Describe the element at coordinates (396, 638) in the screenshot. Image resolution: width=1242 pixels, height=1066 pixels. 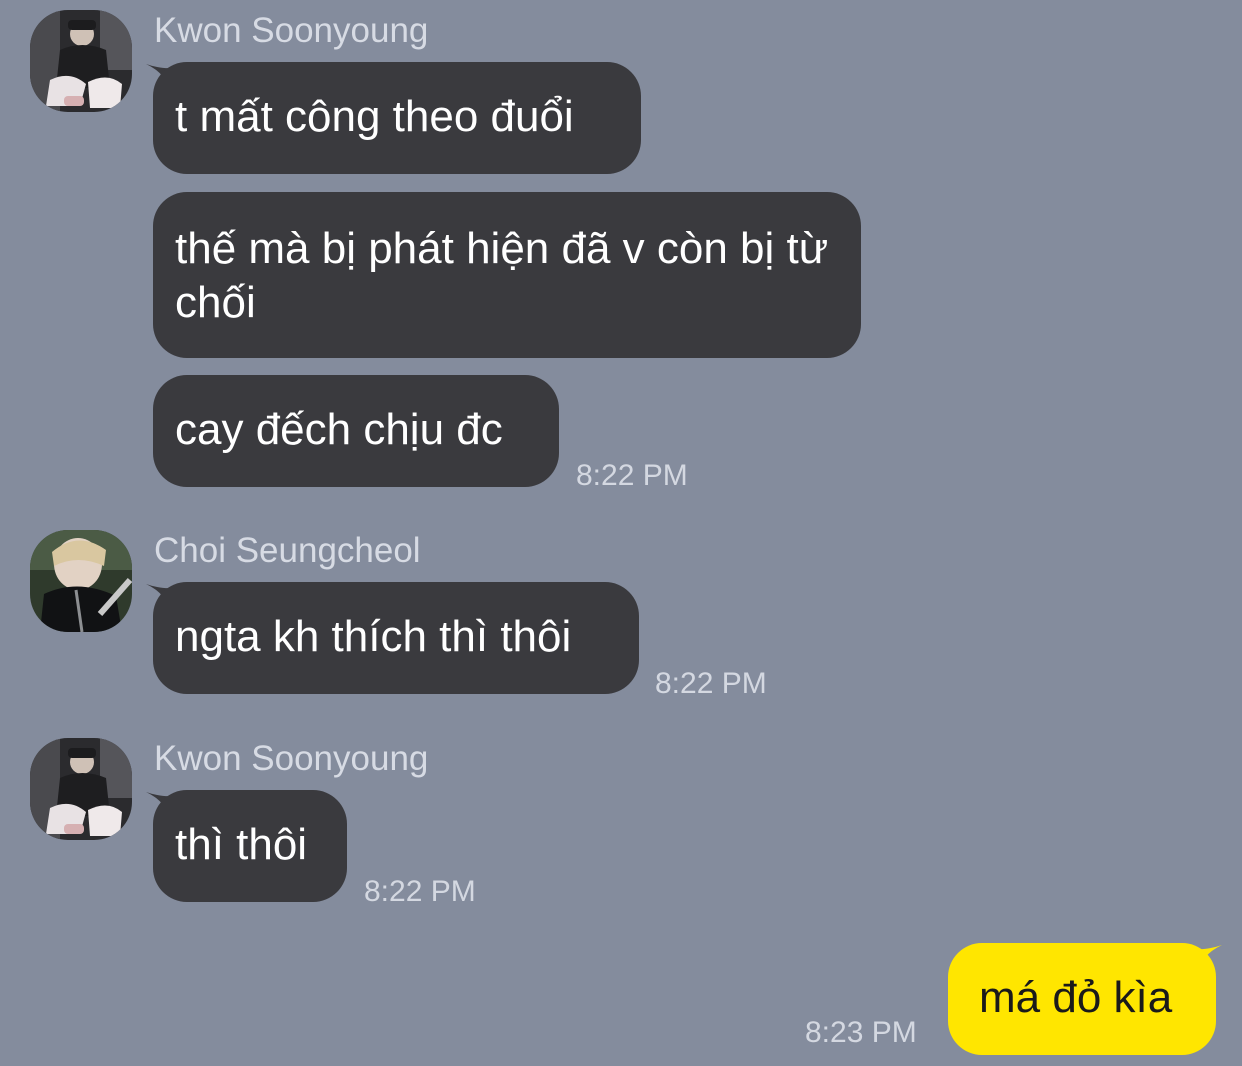
I see `message-bubble: ngta kh thích thì thôi` at that location.